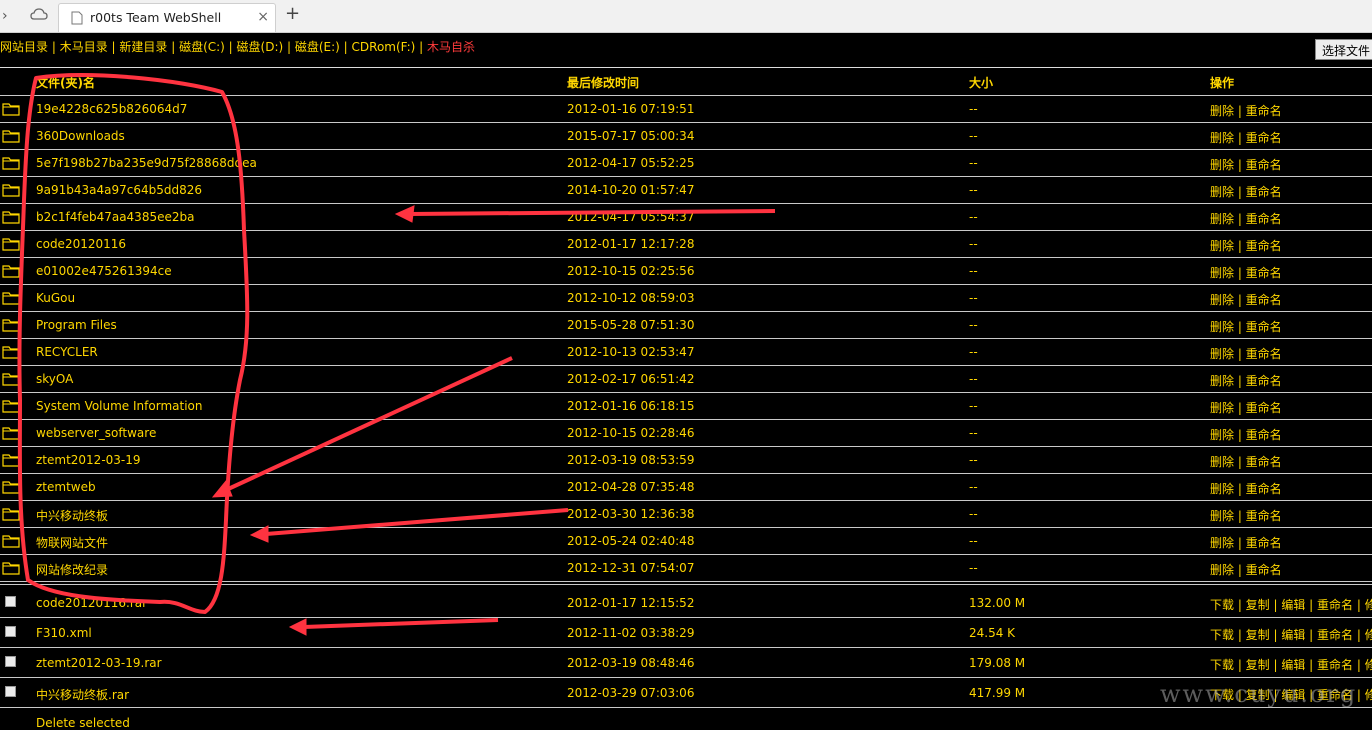  Describe the element at coordinates (631, 633) in the screenshot. I see `modified-time: 2012-11-02 03:38:29` at that location.